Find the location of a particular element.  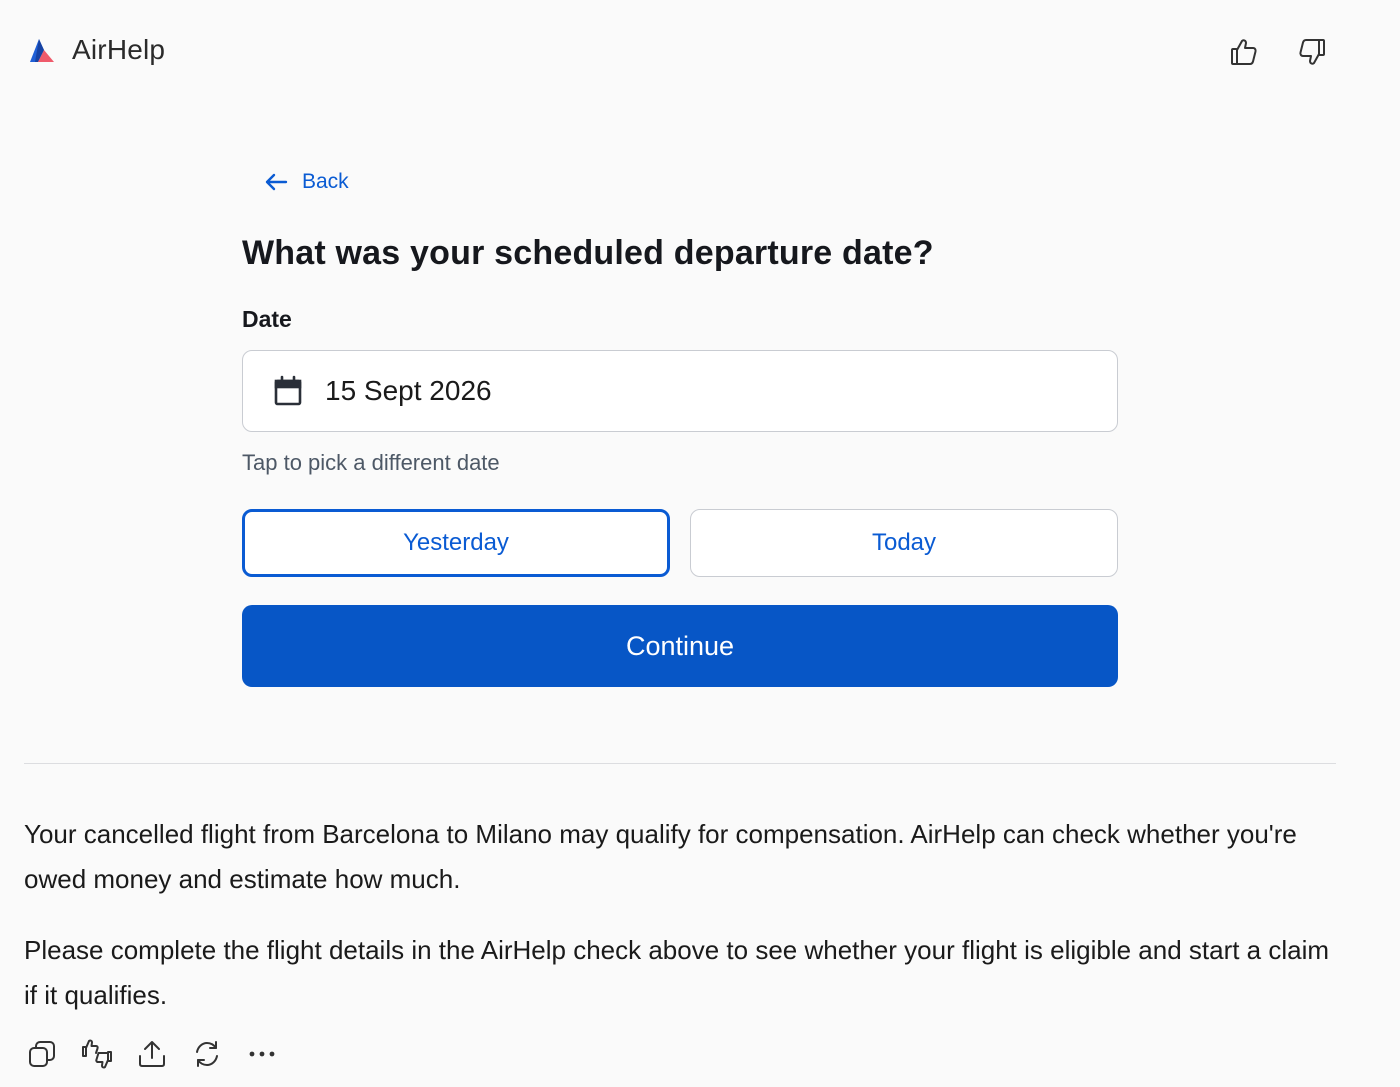

back-label: Back is located at coordinates (325, 181).